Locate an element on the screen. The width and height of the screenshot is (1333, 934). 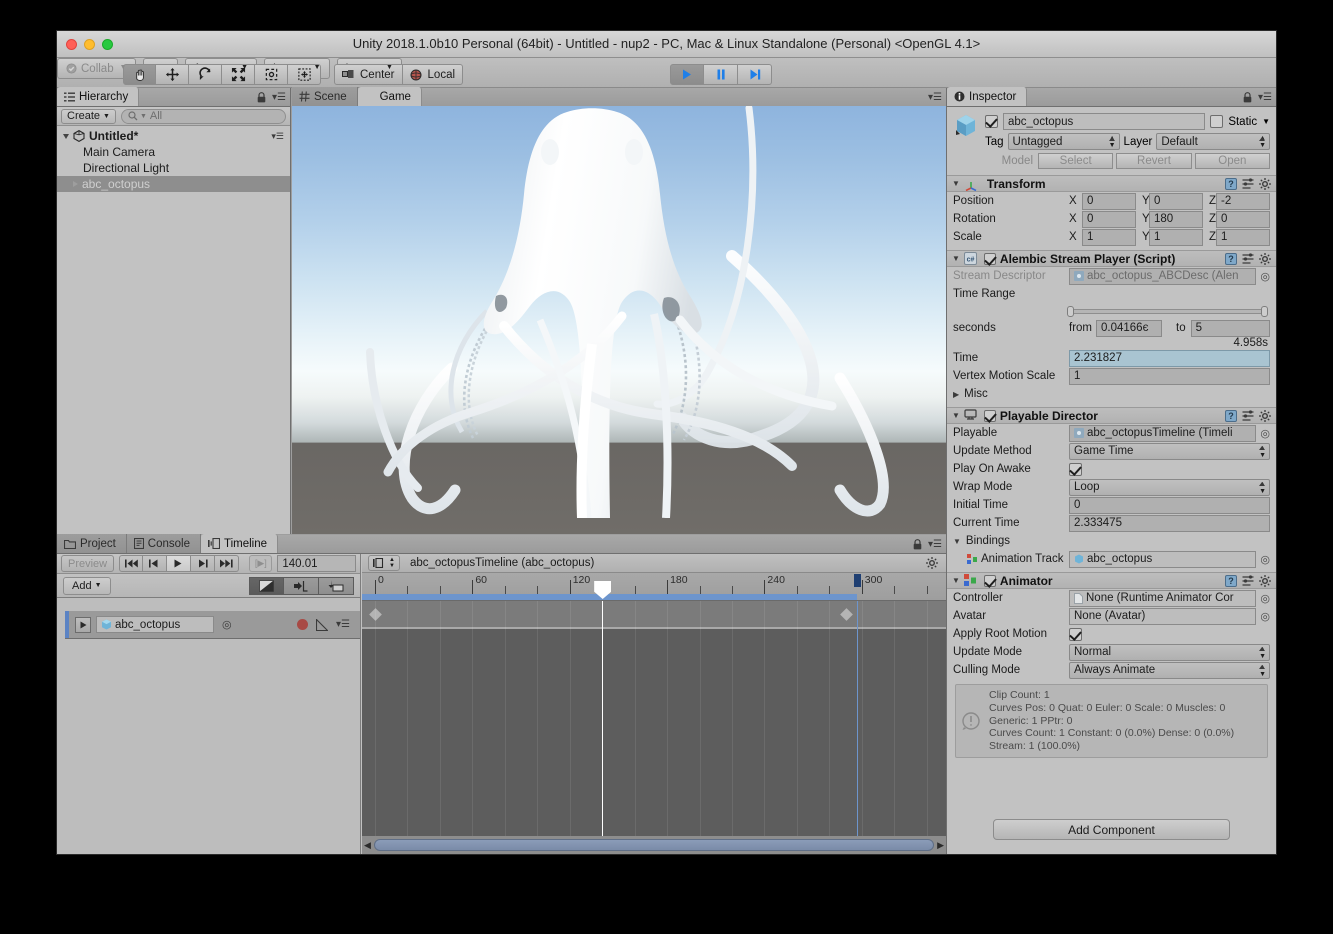
model-select-button: Select is located at coordinates (1076, 161).